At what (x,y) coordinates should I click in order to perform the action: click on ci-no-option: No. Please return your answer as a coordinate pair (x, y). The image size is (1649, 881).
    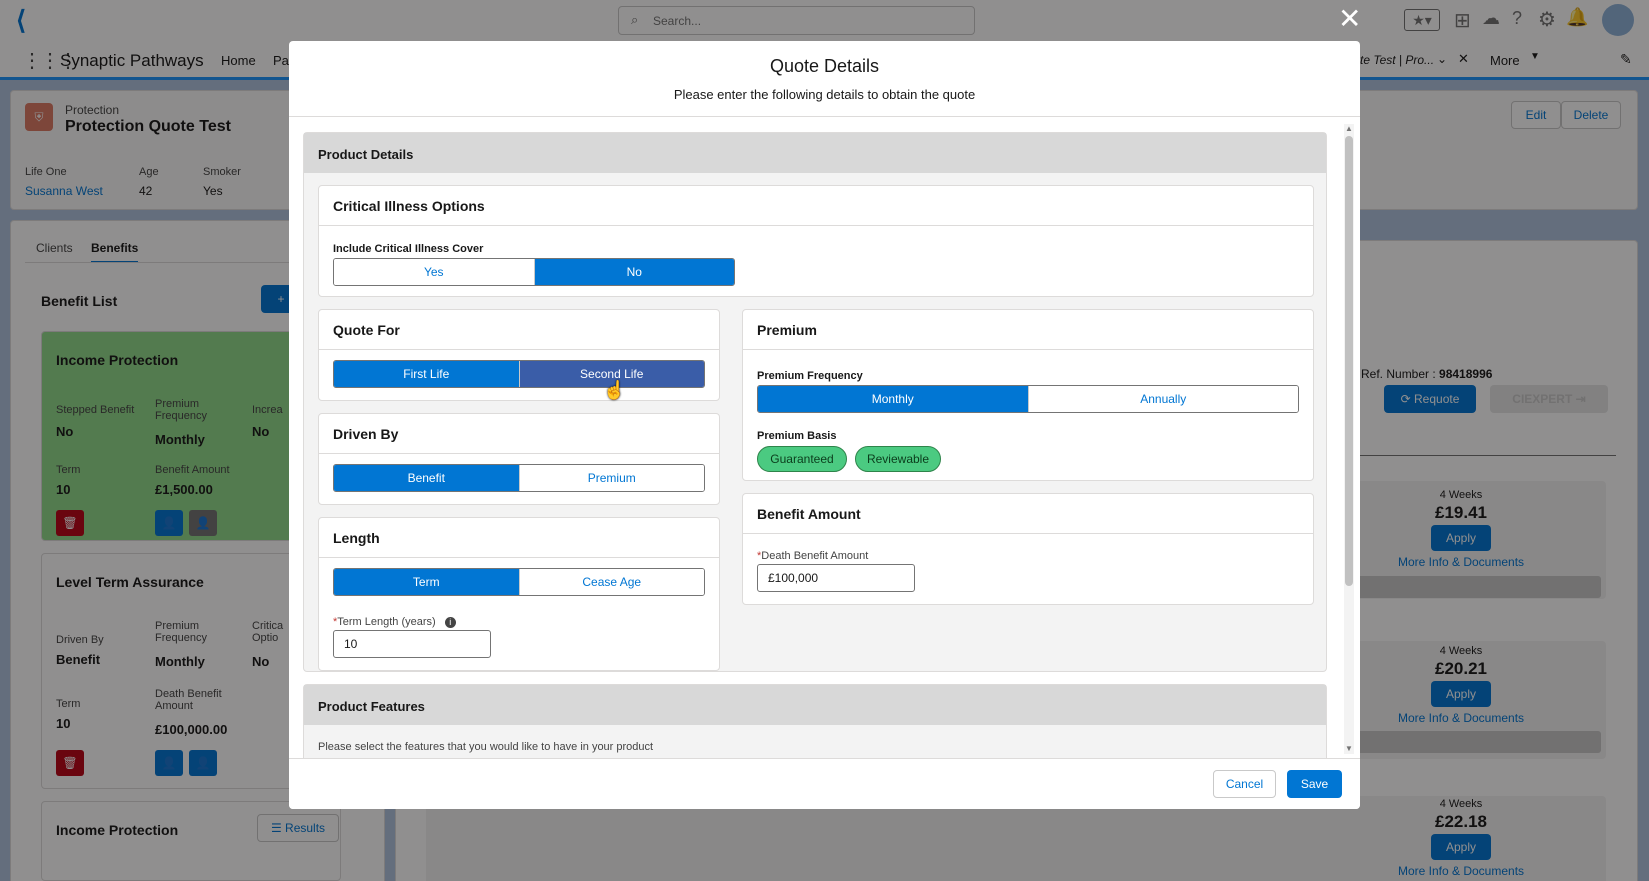
    Looking at the image, I should click on (633, 272).